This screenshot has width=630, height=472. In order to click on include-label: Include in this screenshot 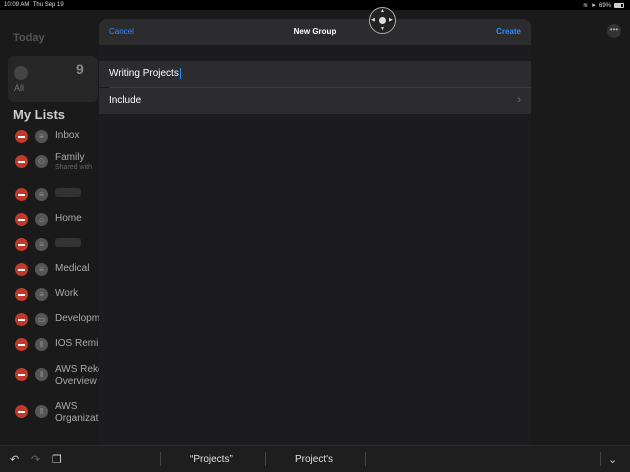, I will do `click(125, 100)`.